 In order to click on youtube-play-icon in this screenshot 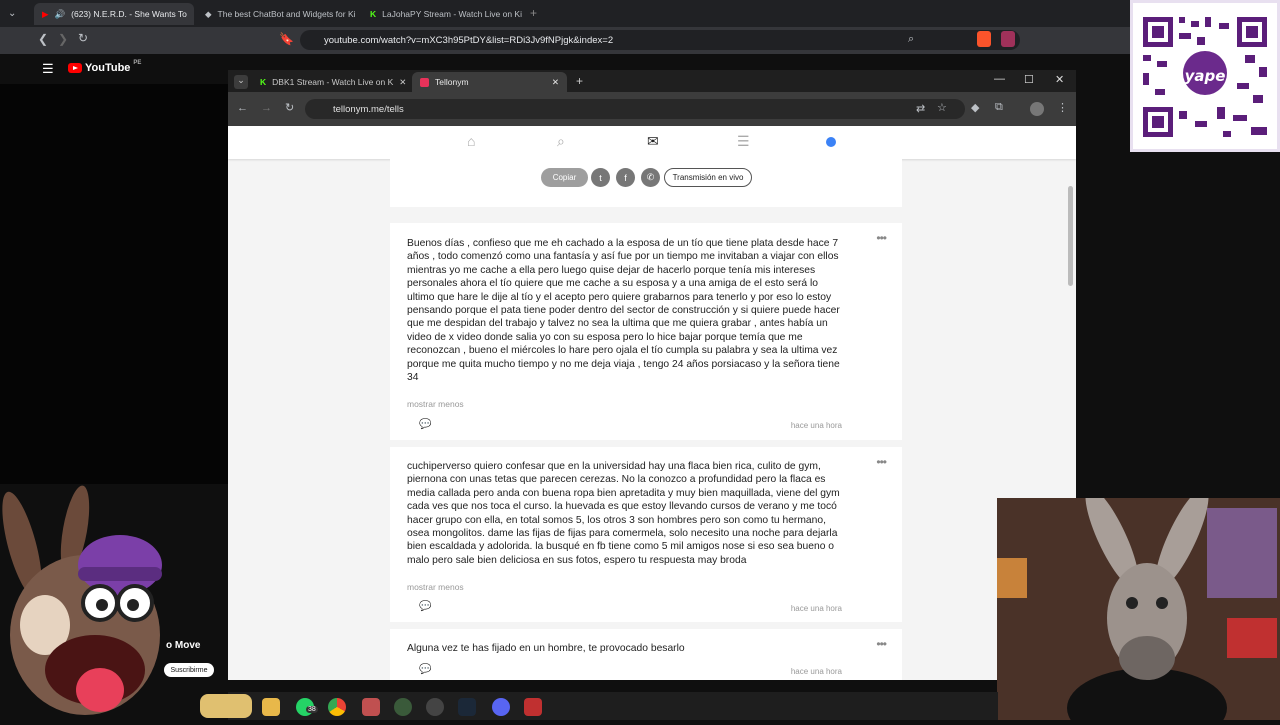, I will do `click(75, 68)`.